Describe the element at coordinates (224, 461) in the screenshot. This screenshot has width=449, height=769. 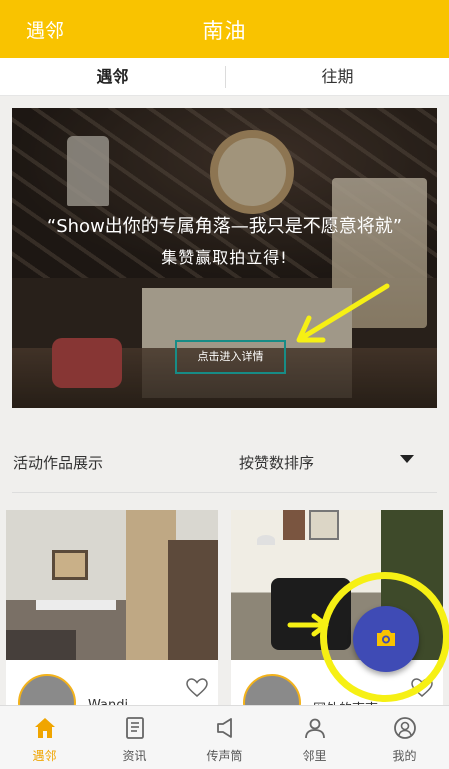
I see `works-section-header: 活动作品展示 按赞数排序` at that location.